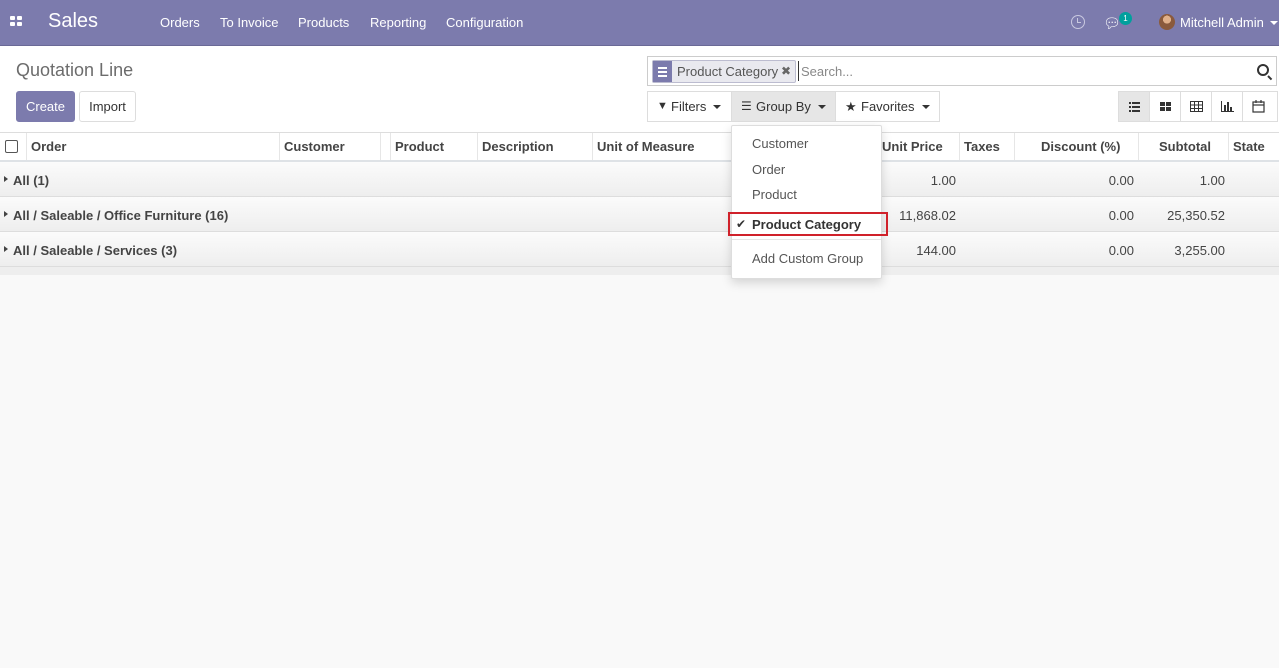 The image size is (1279, 668). I want to click on search-bar: Product Category ✖, so click(962, 71).